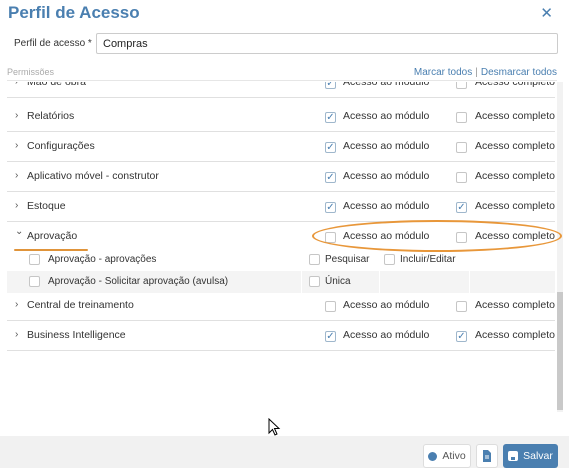  Describe the element at coordinates (282, 74) in the screenshot. I see `permissions-header: Permissões Marcar todos | Desmarcar todos` at that location.